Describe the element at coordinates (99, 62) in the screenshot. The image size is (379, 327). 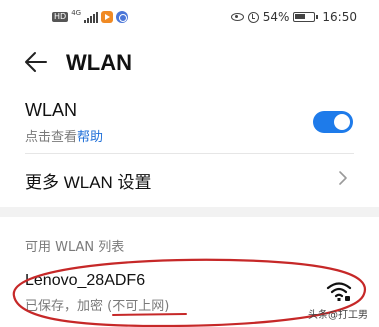
I see `page-title: WLAN` at that location.